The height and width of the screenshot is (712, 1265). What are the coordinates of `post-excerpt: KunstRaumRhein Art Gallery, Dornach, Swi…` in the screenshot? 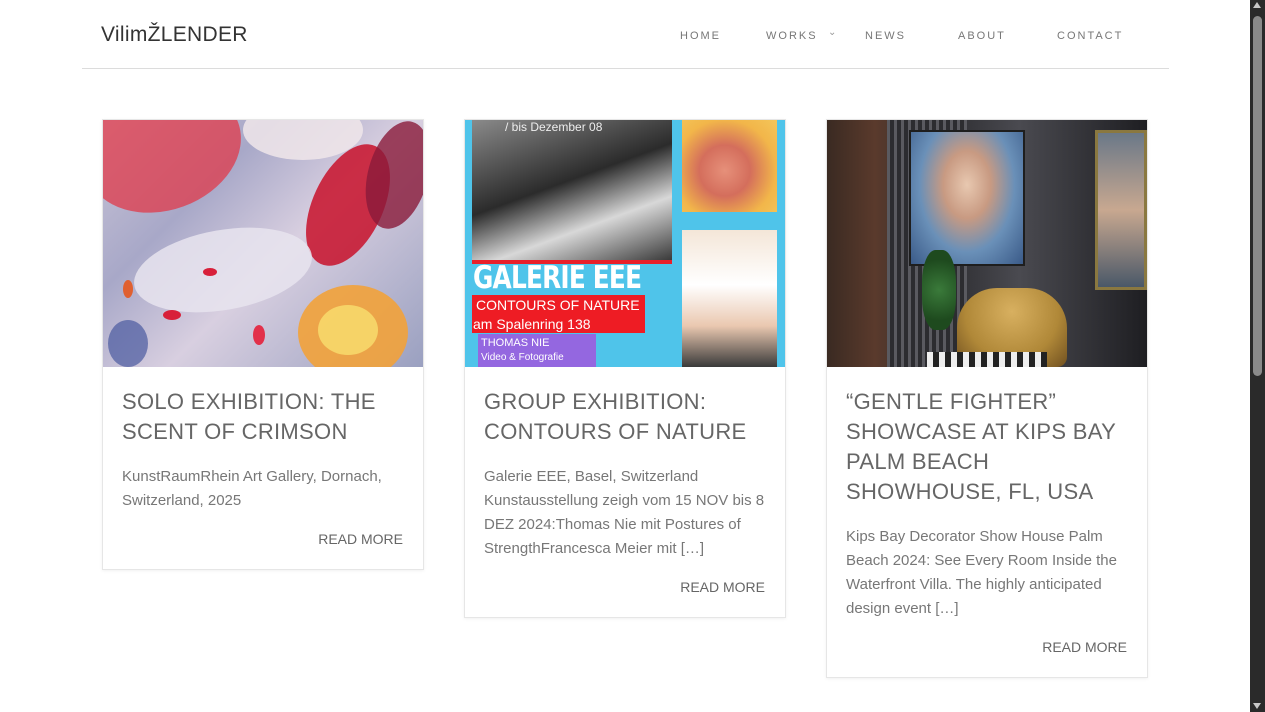 It's located at (252, 488).